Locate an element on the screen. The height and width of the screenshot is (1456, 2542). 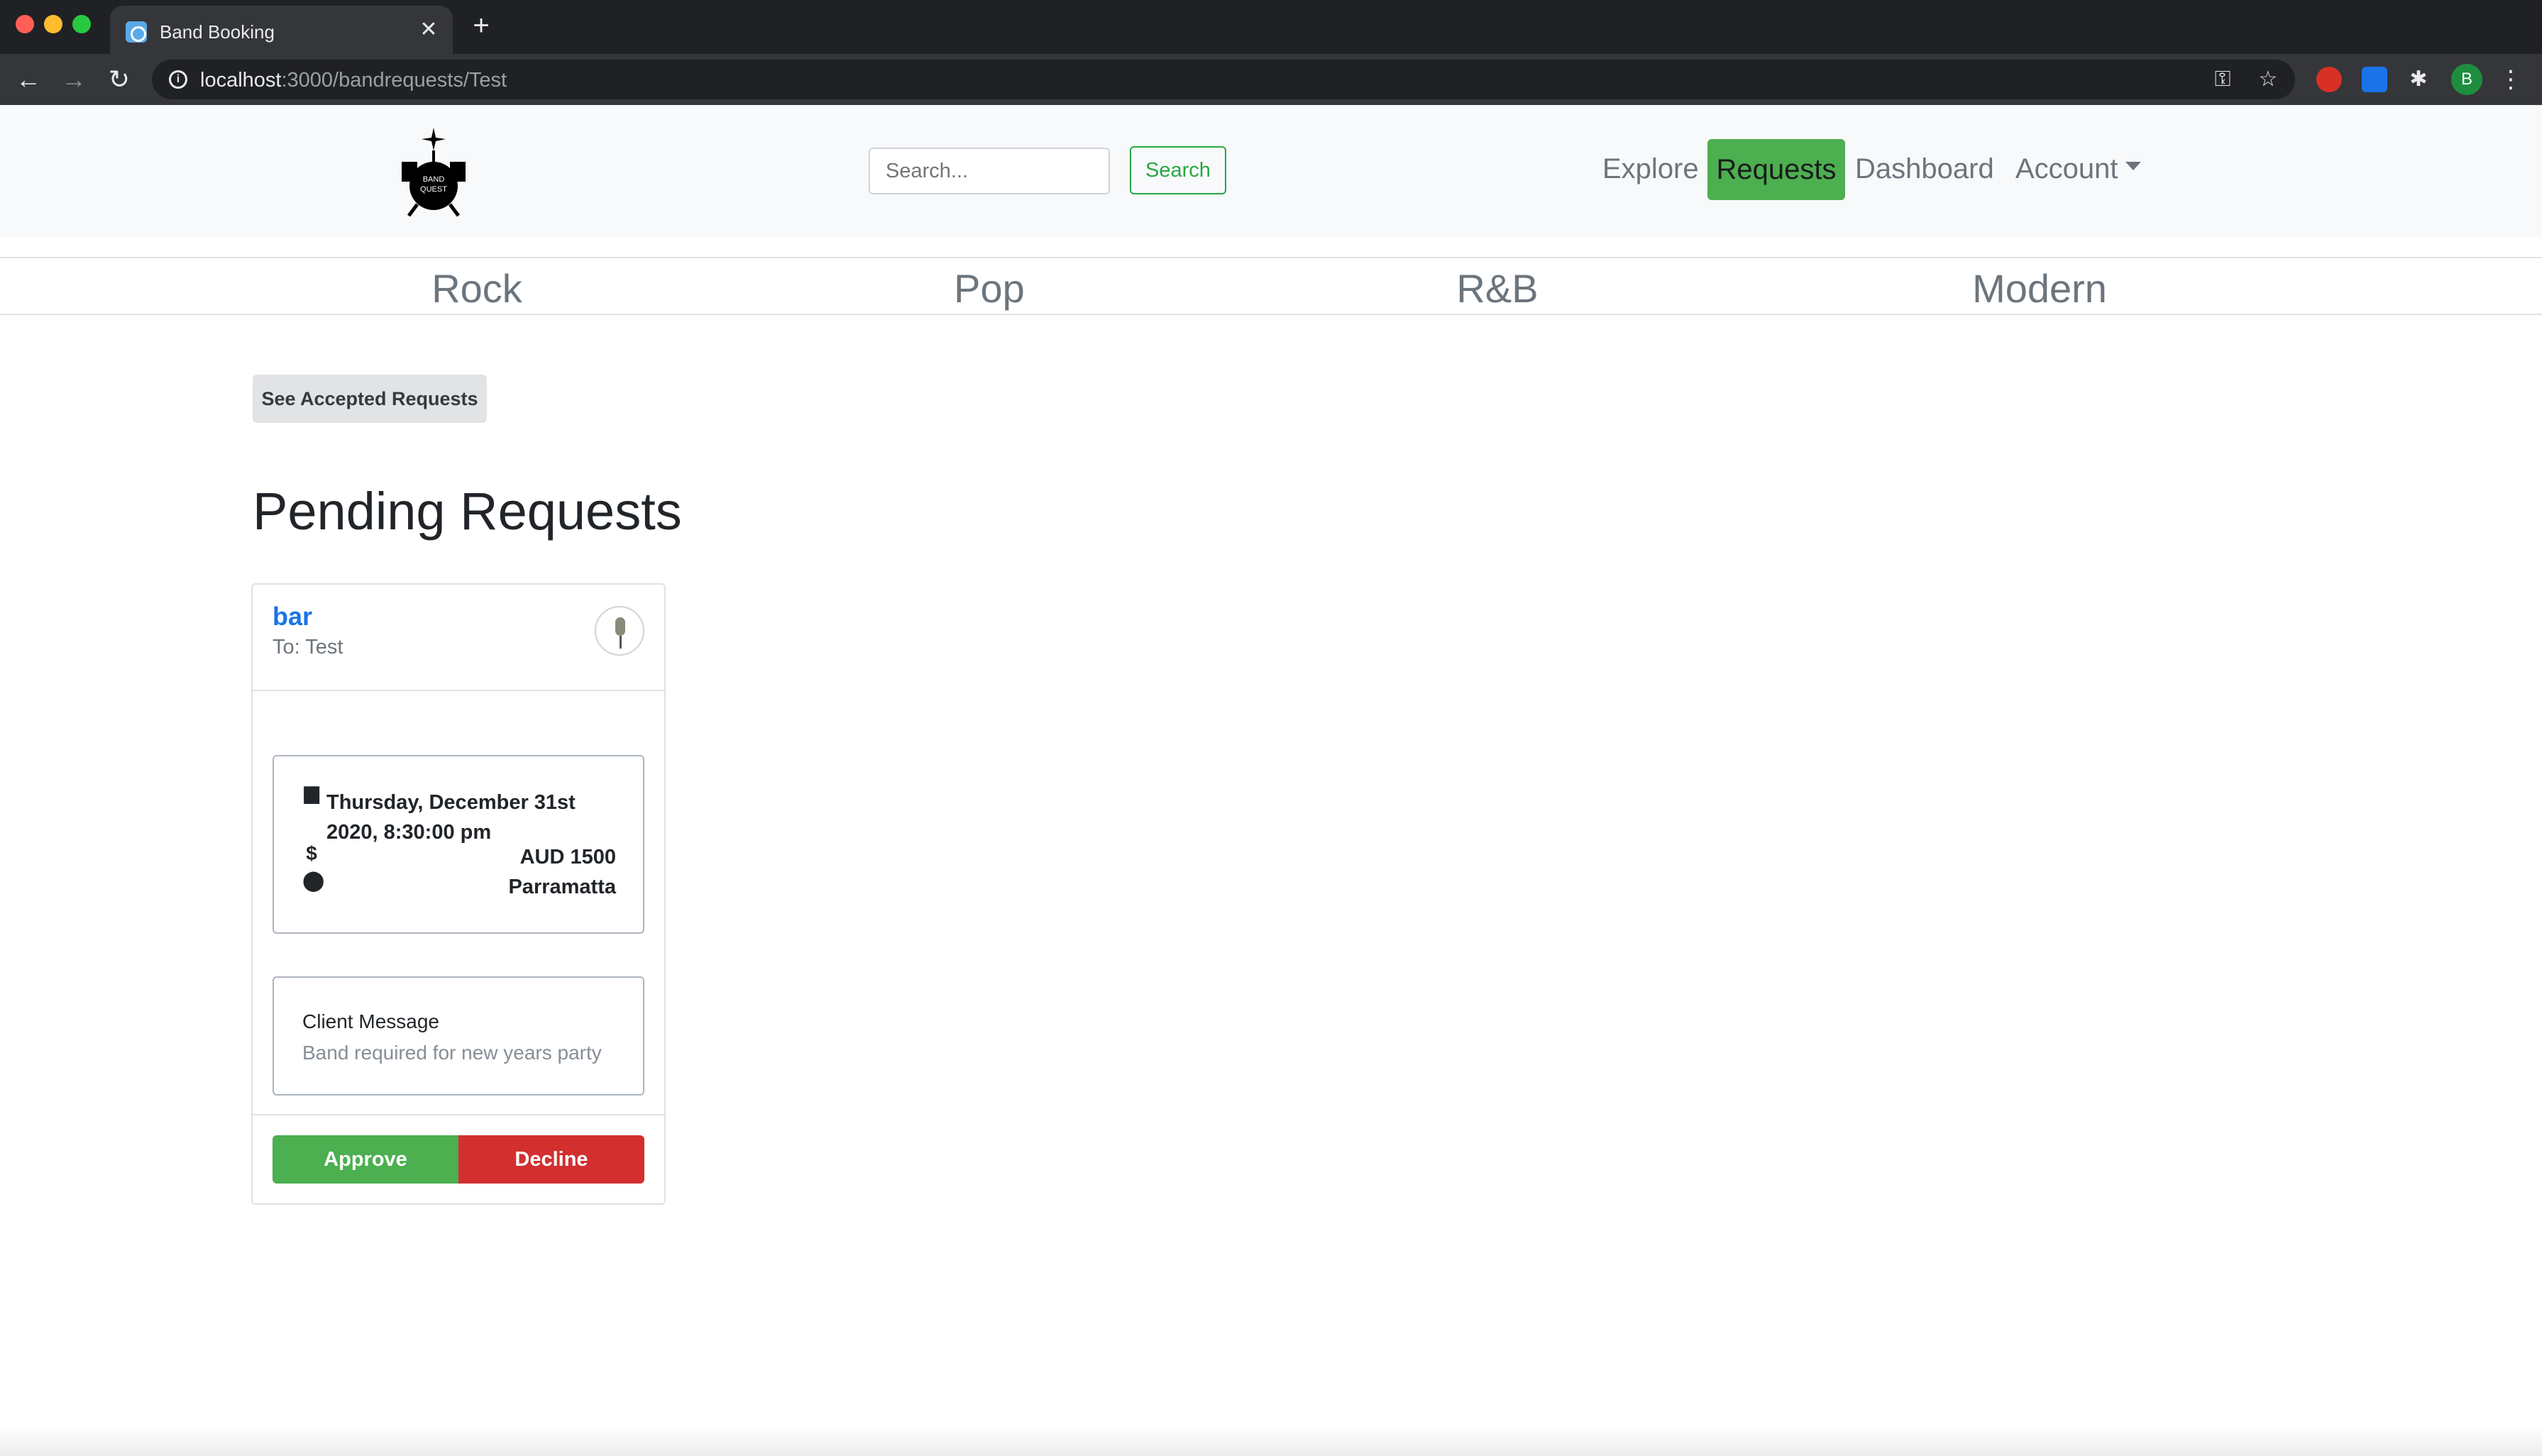
nav-dashboard-link: Dashboard is located at coordinates (1924, 169).